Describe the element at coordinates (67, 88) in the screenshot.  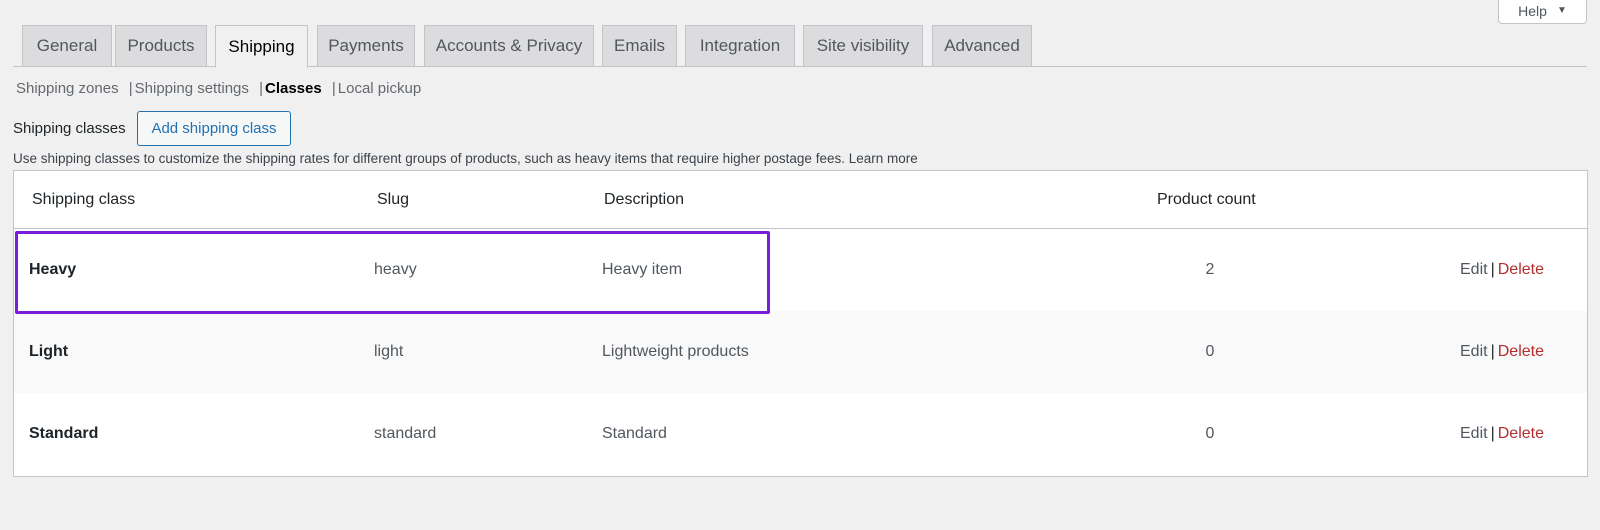
I see `subnav-shipping-zones: Shipping zones` at that location.